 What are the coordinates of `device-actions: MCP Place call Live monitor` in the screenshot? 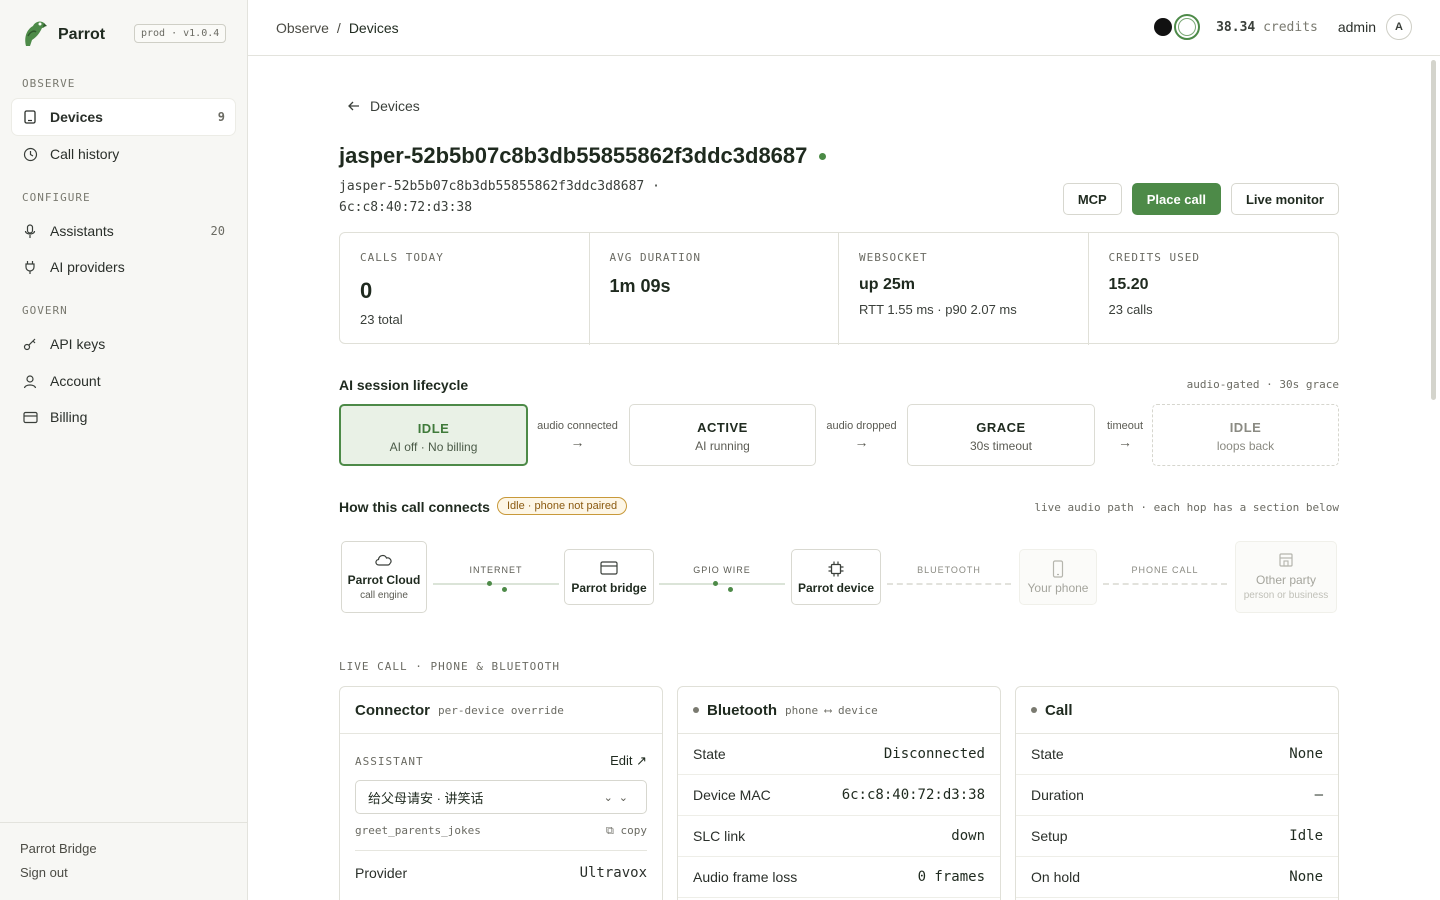 It's located at (1200, 199).